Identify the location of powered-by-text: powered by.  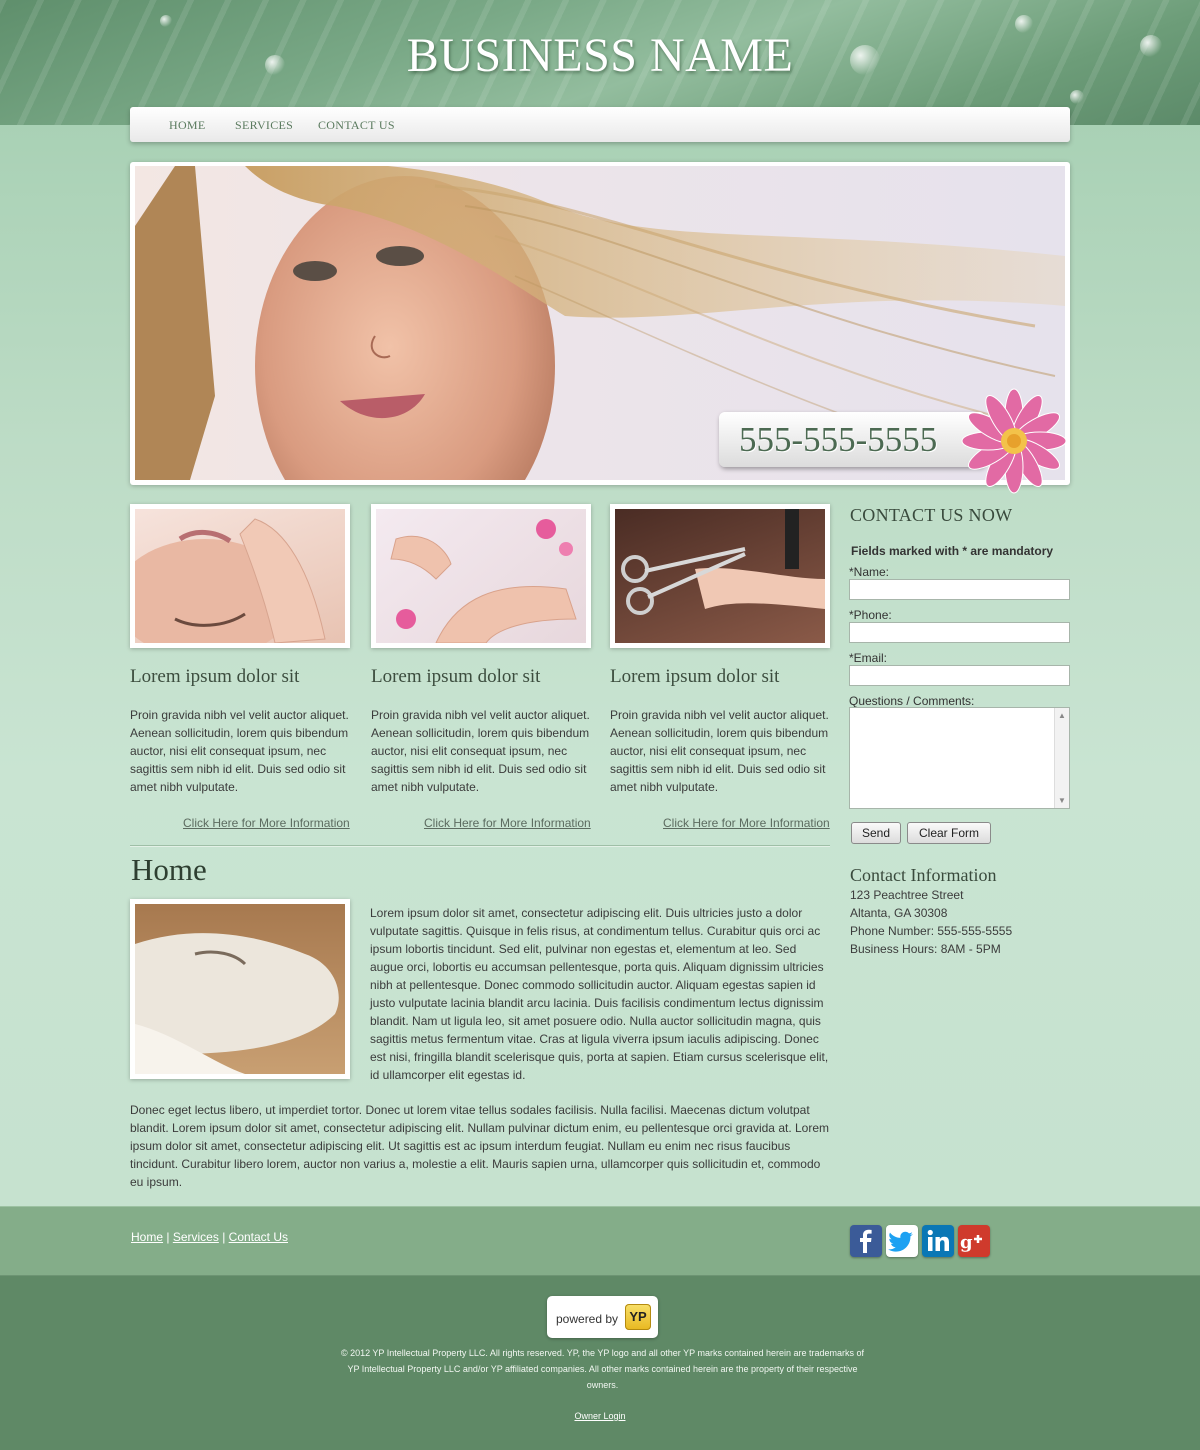
(587, 1319).